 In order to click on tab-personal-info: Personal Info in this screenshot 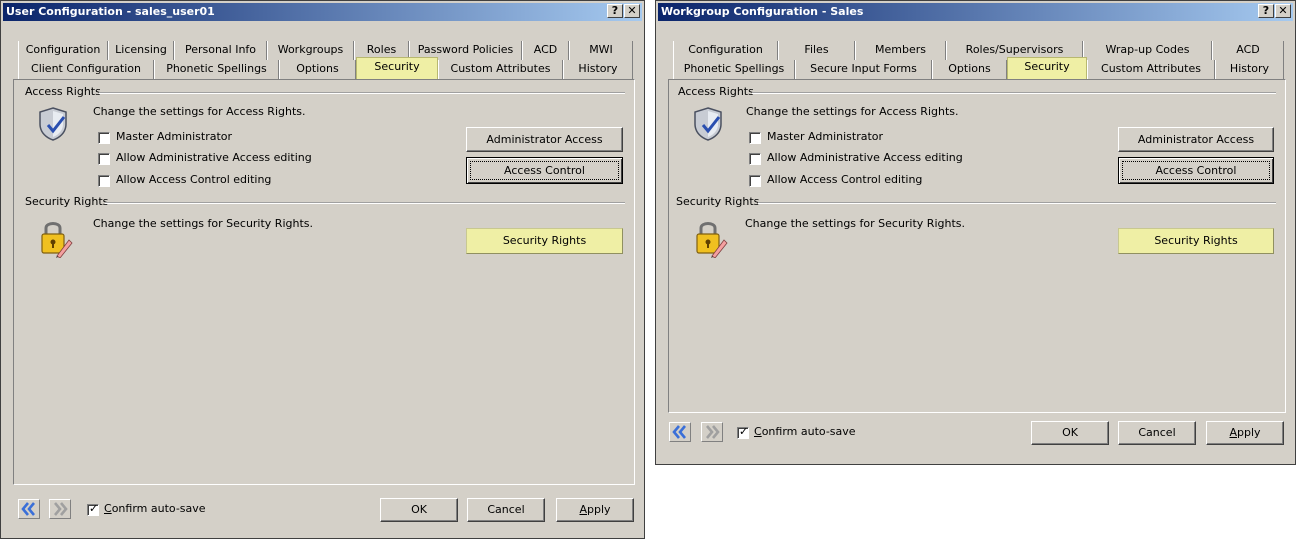, I will do `click(220, 50)`.